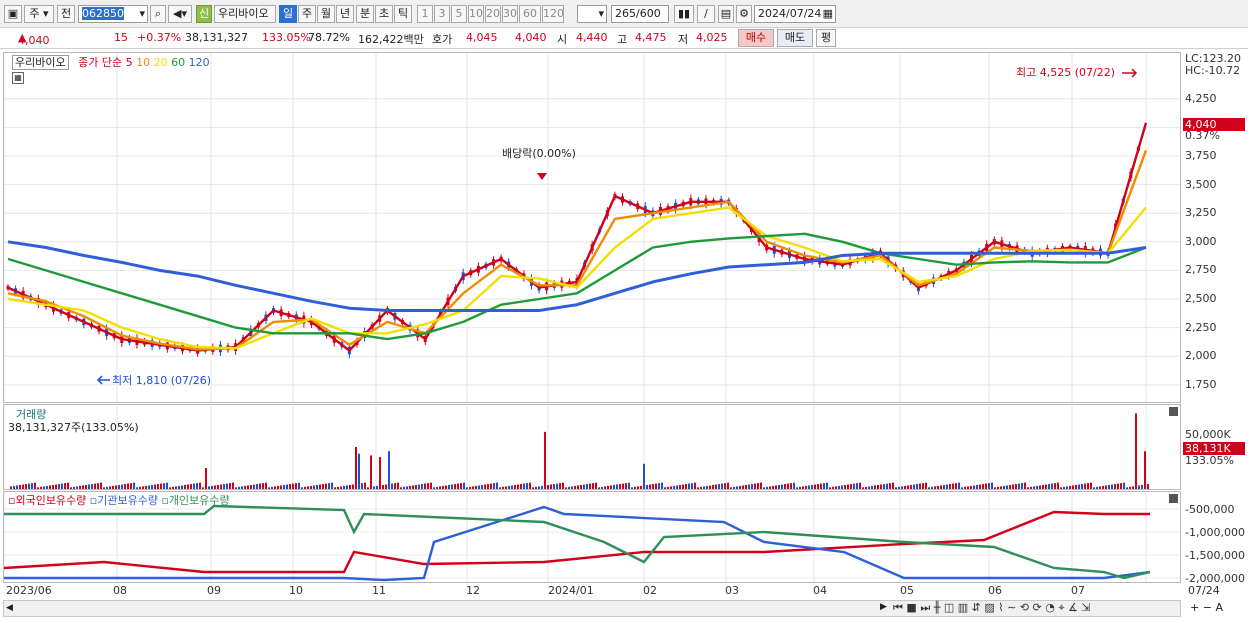  I want to click on line-tool-icon: ∕, so click(706, 14).